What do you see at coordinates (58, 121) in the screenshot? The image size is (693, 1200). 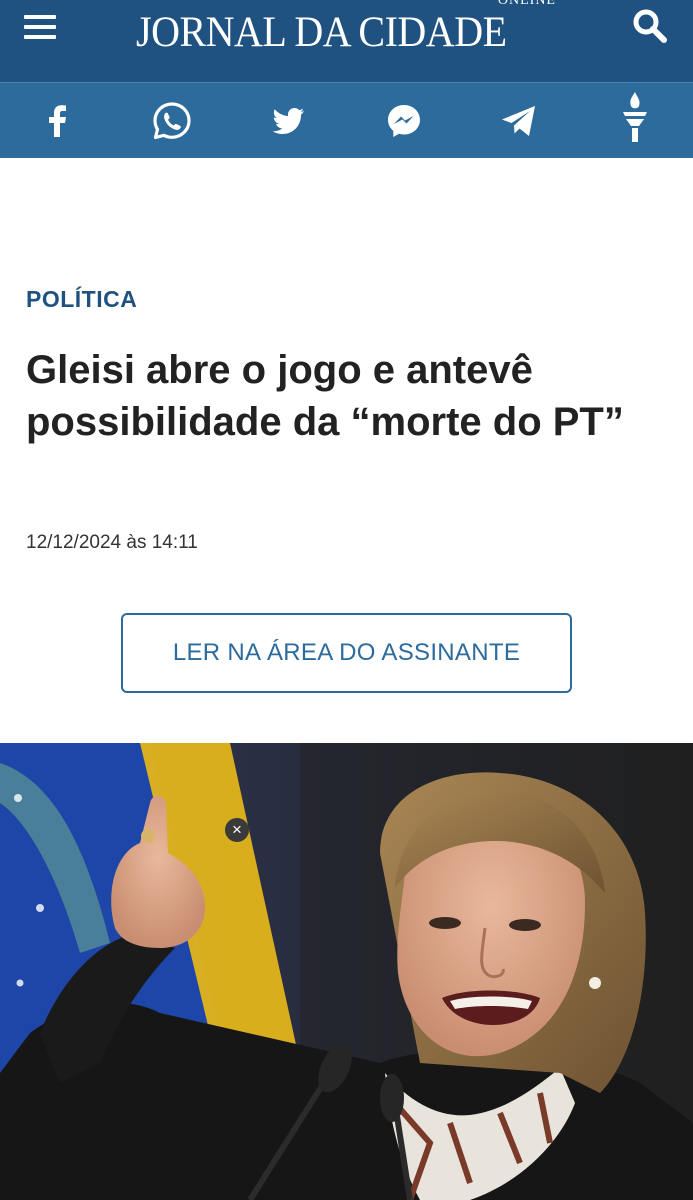 I see `facebook-icon` at bounding box center [58, 121].